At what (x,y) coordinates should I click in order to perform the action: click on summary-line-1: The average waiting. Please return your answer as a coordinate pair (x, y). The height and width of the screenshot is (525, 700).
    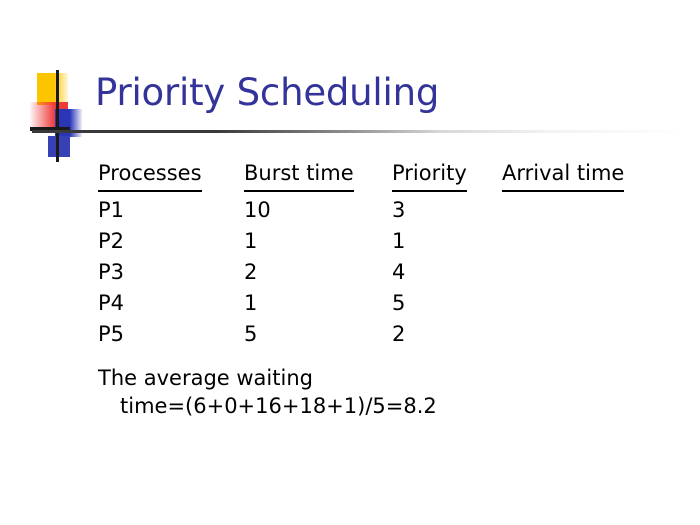
    Looking at the image, I should click on (205, 378).